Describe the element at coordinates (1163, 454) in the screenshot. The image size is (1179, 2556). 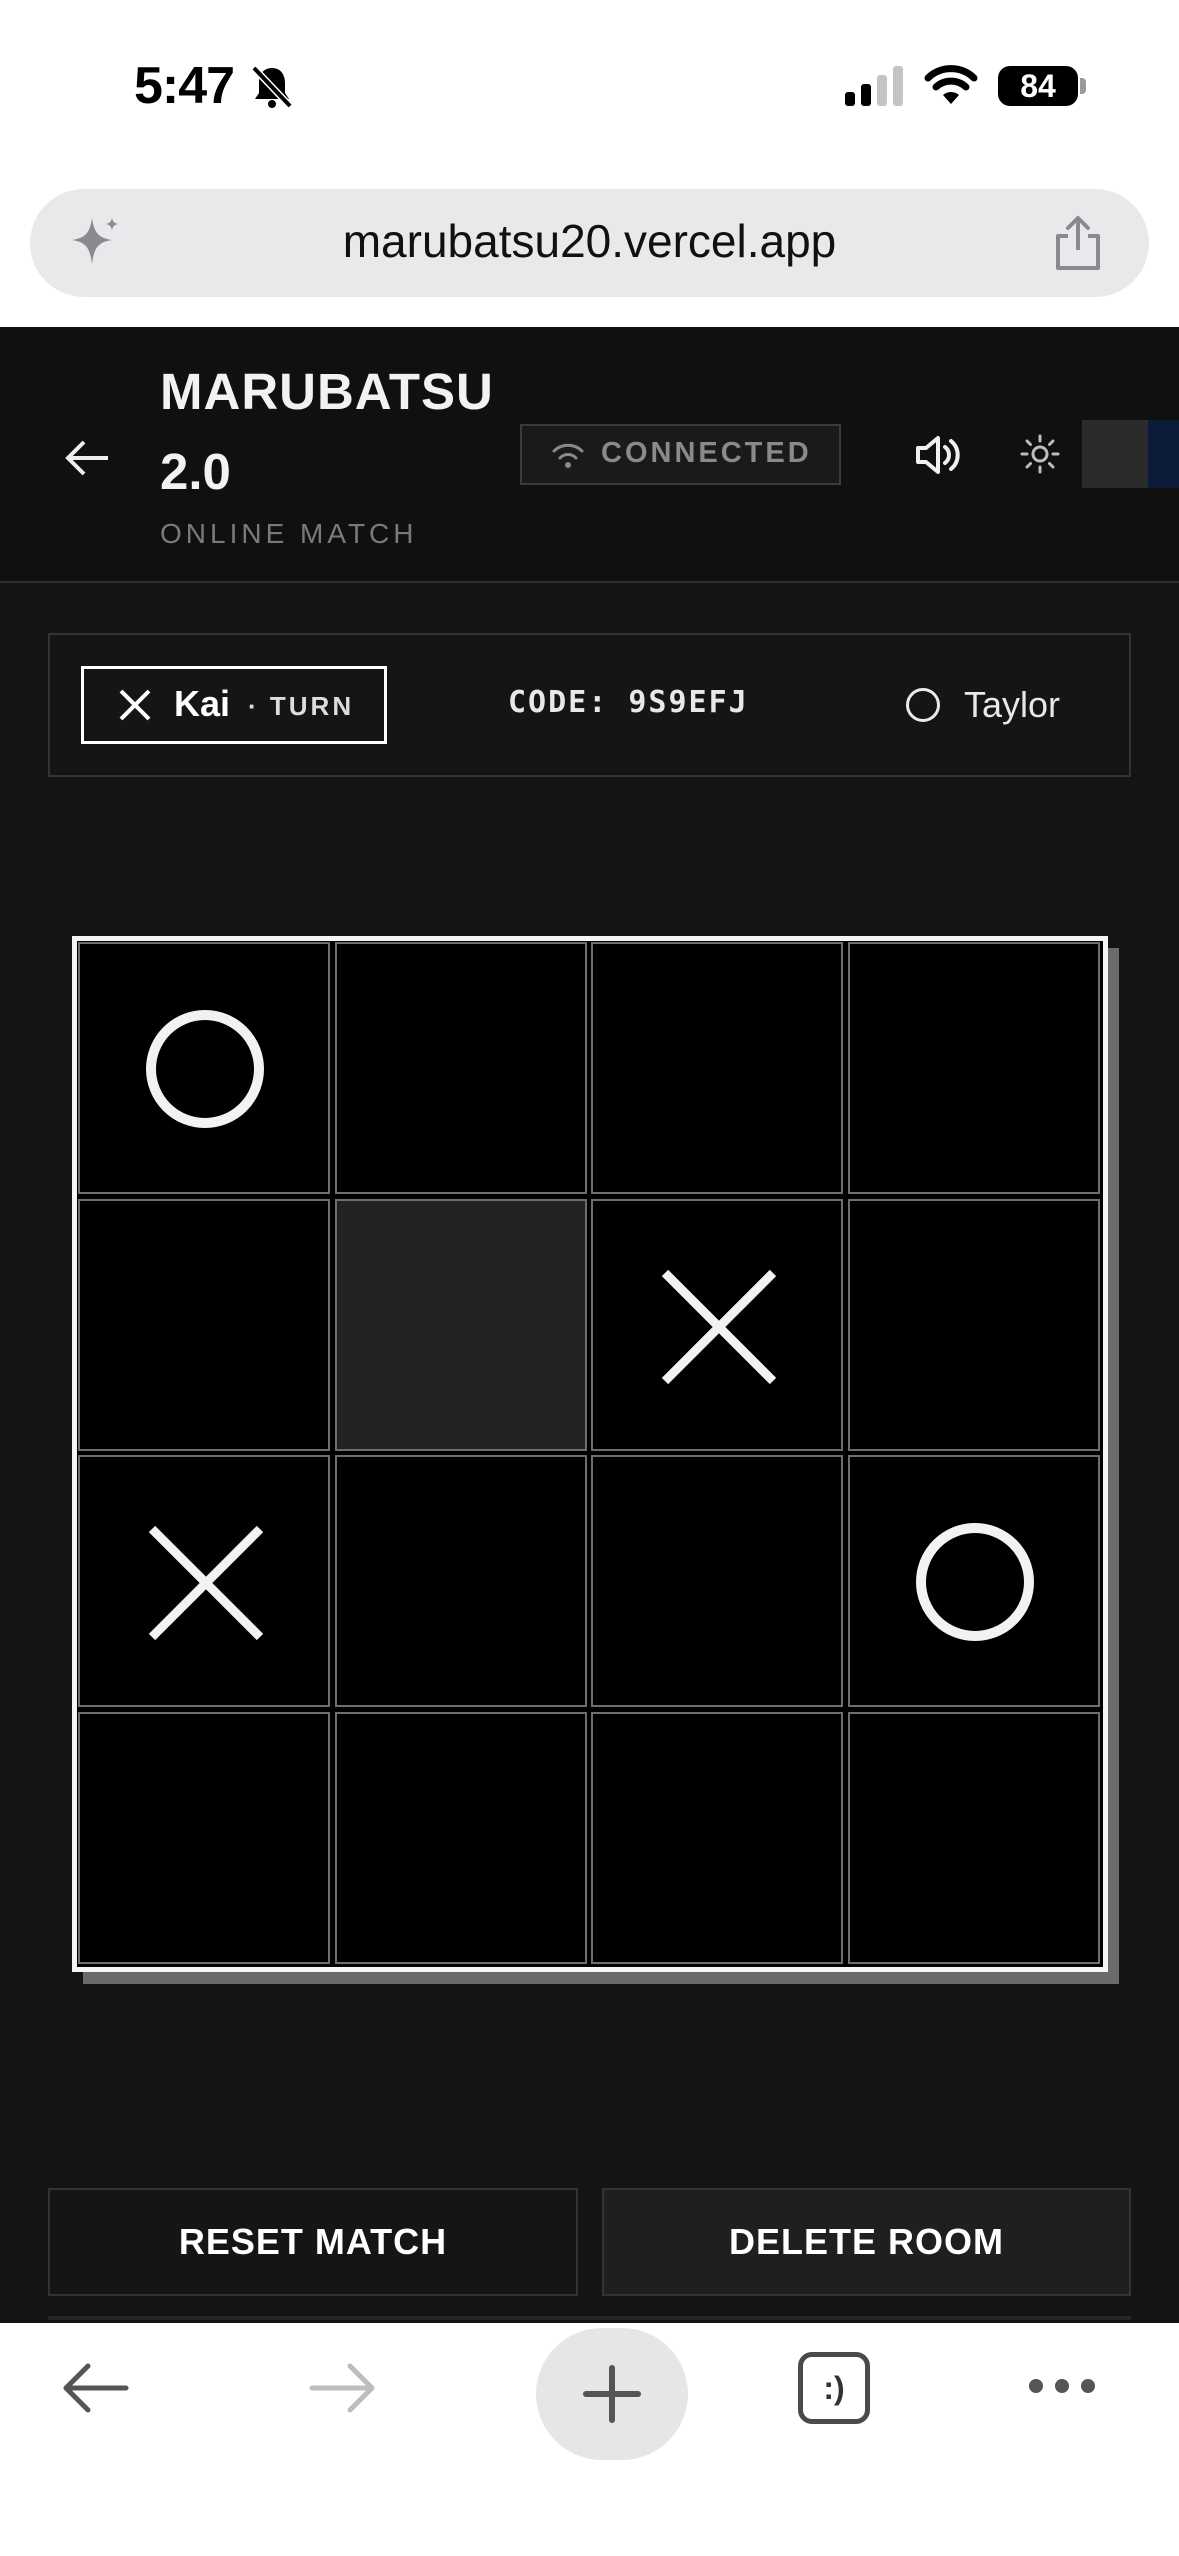
I see `theme-toggle-knob` at that location.